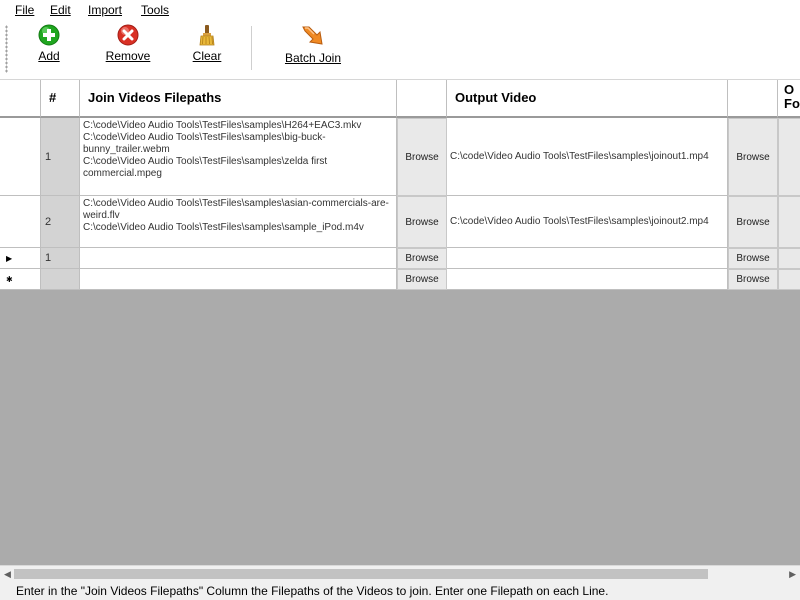 The width and height of the screenshot is (800, 600). Describe the element at coordinates (587, 99) in the screenshot. I see `output-video-header: Output Video` at that location.